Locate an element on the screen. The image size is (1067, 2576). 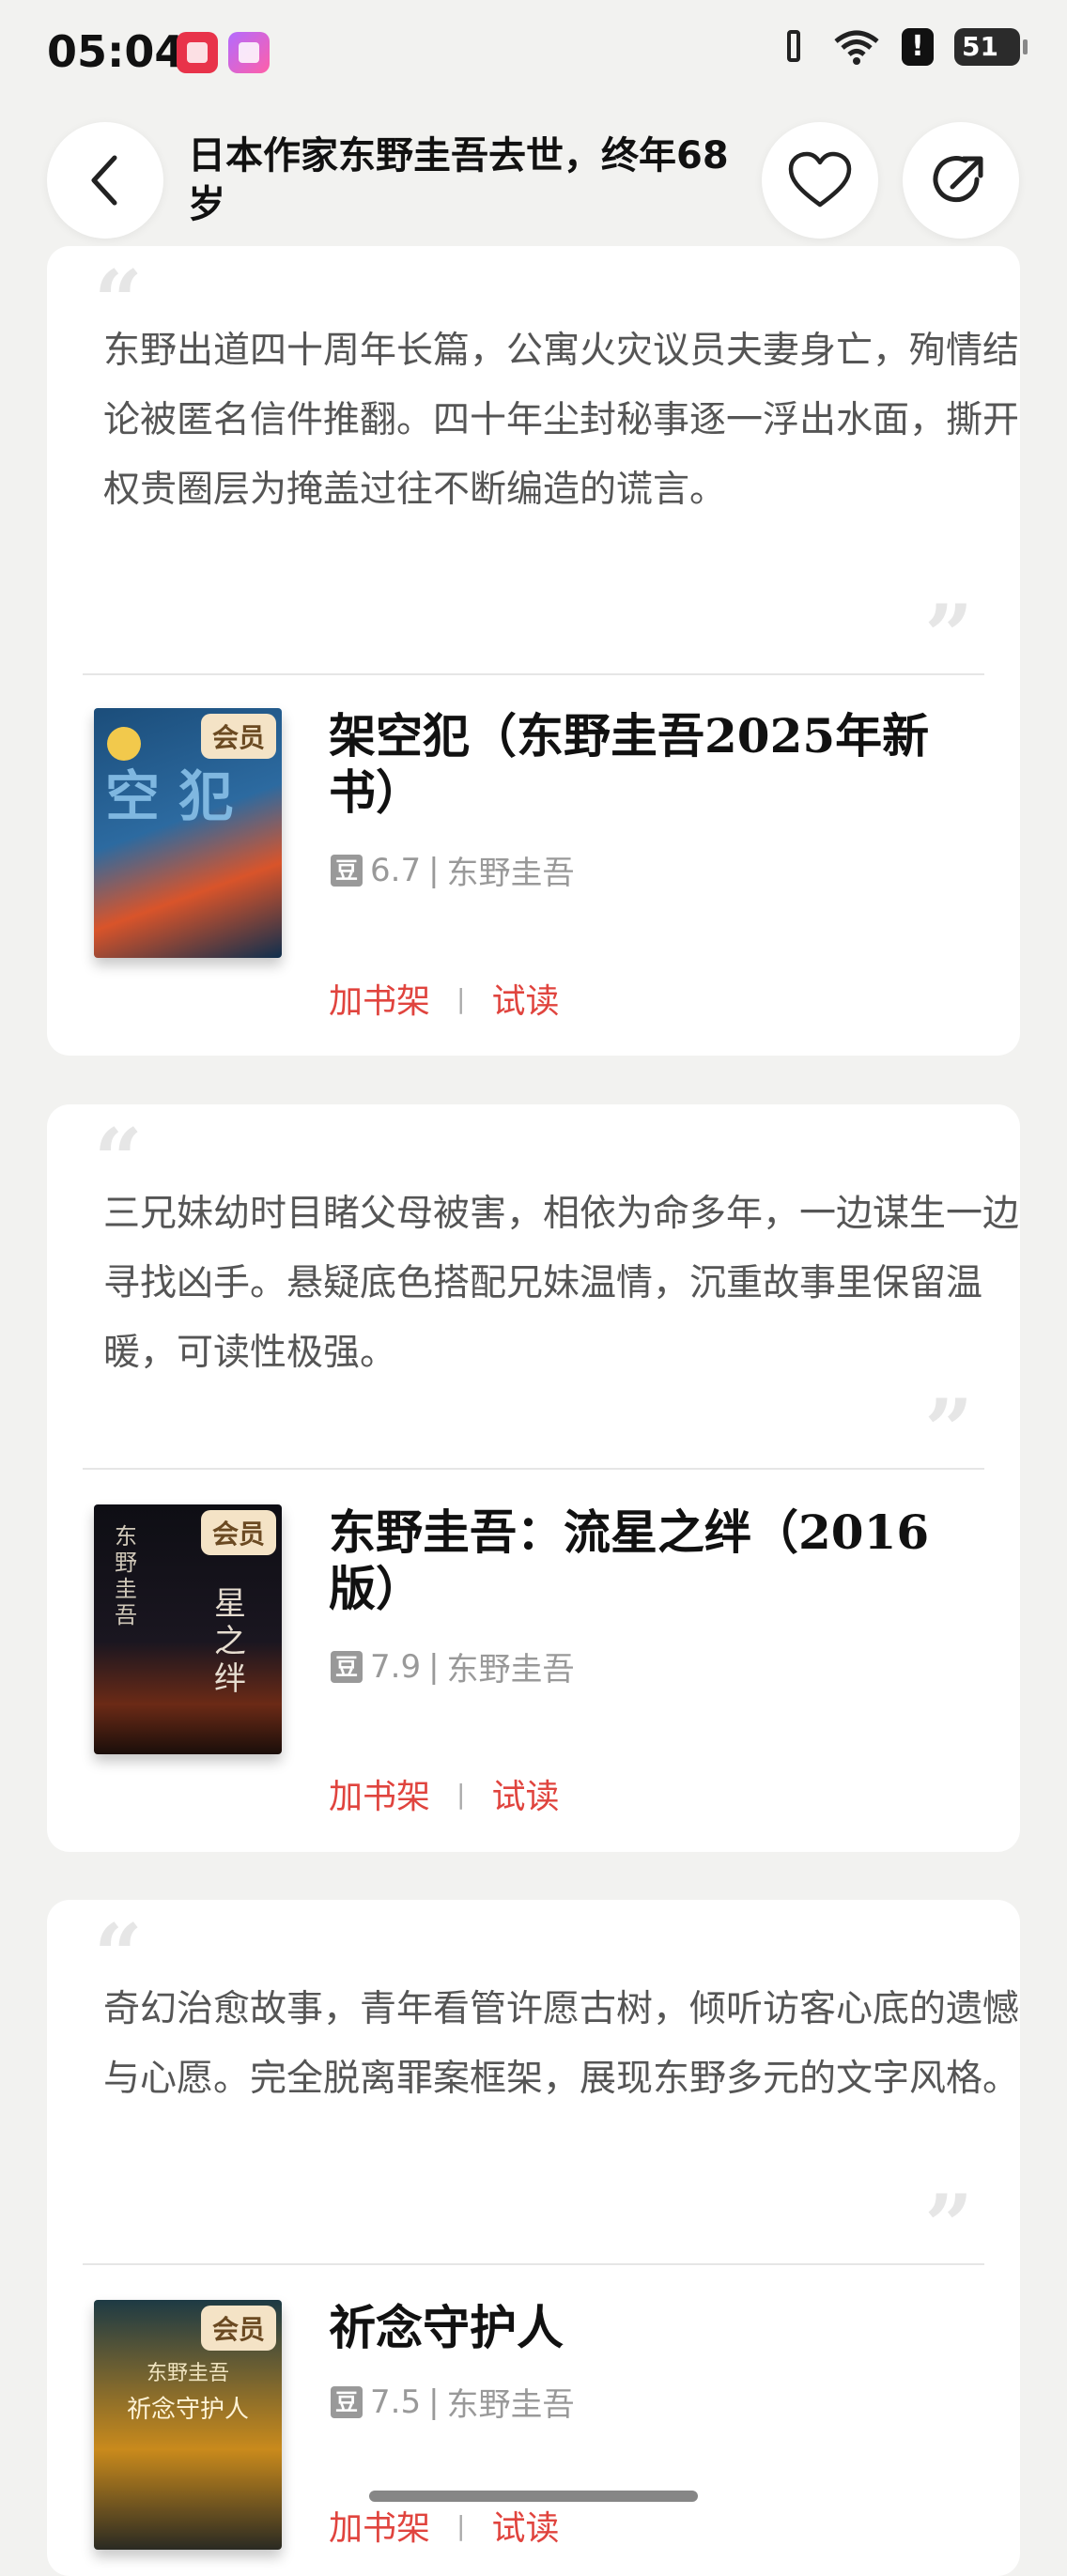
heart-icon is located at coordinates (820, 179).